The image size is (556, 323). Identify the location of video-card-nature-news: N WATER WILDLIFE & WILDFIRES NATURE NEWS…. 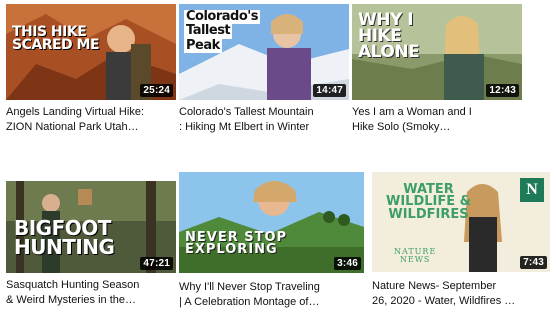
(461, 240).